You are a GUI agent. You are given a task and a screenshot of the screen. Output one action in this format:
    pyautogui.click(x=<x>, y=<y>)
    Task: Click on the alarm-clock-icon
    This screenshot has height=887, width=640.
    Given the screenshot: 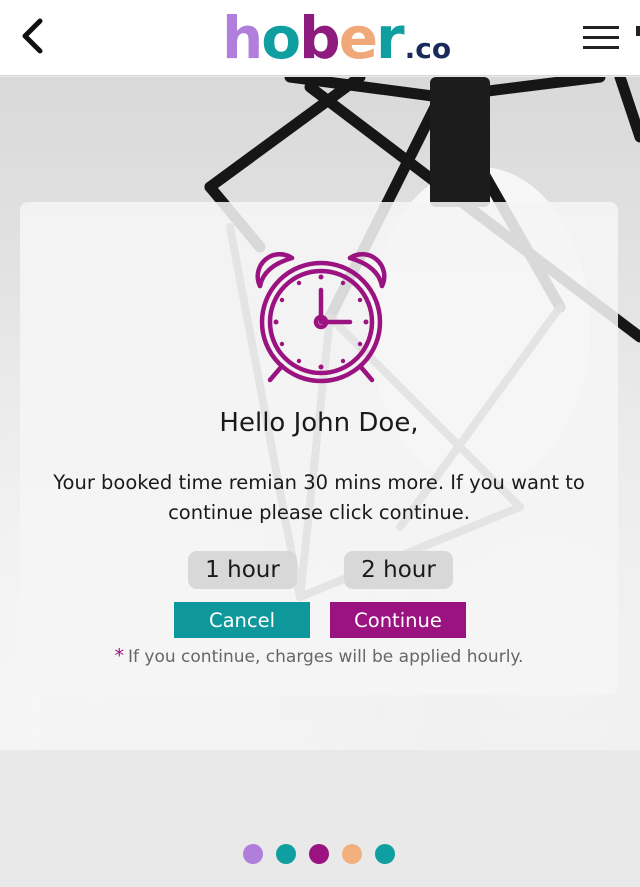 What is the action you would take?
    pyautogui.click(x=321, y=318)
    